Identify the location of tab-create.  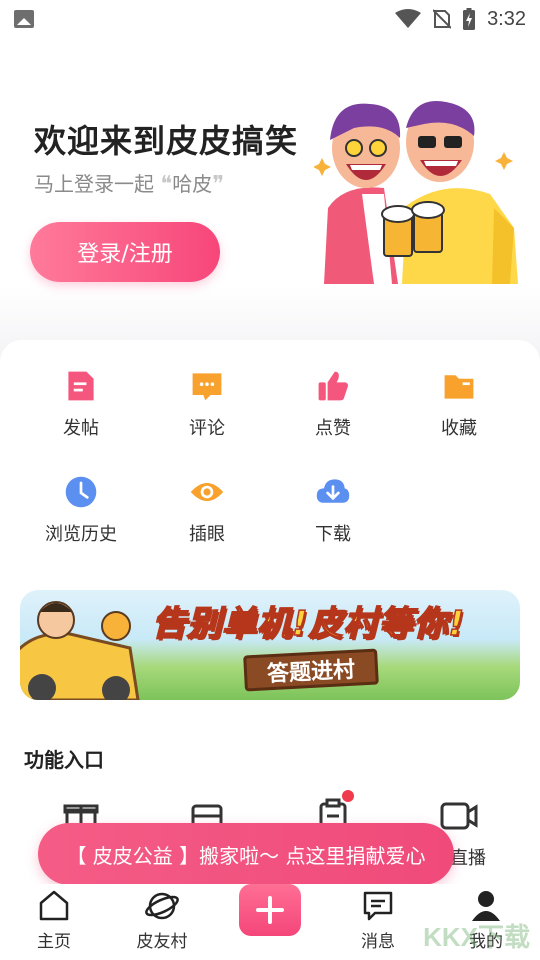
(270, 922).